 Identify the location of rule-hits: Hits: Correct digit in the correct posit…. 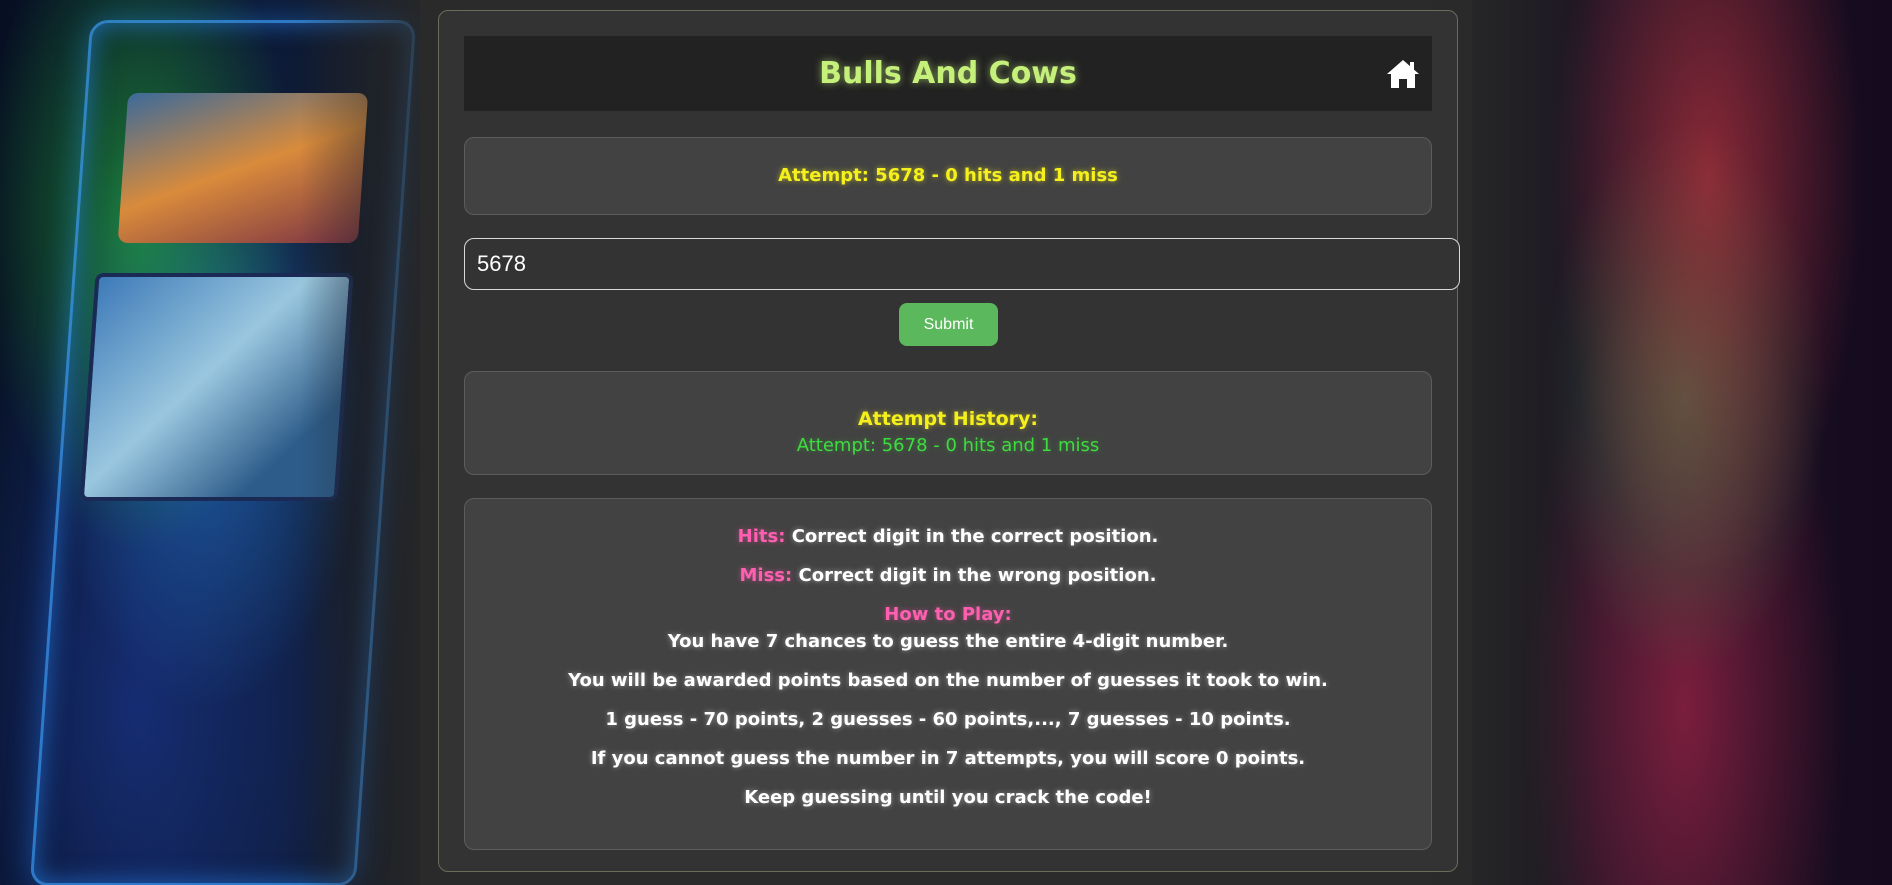
(948, 536).